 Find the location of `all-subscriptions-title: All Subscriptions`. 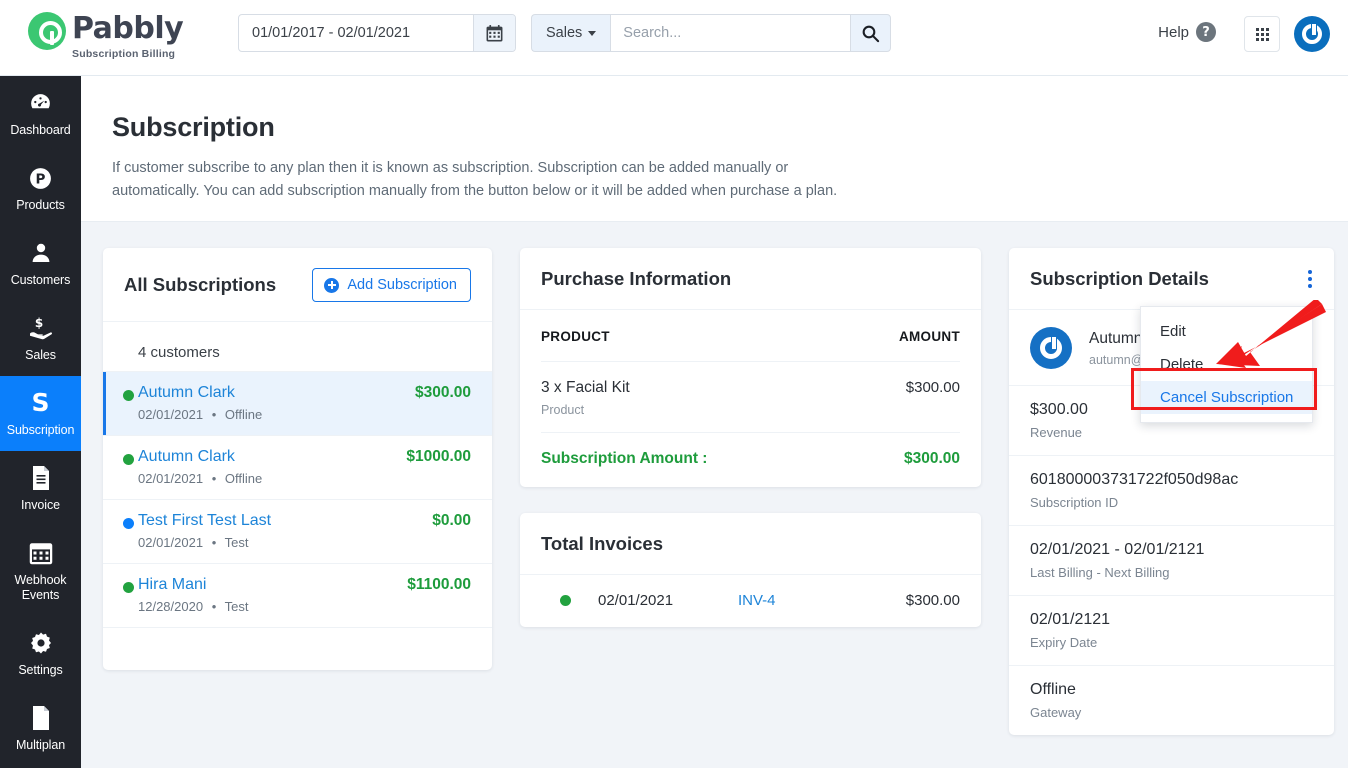

all-subscriptions-title: All Subscriptions is located at coordinates (200, 284).